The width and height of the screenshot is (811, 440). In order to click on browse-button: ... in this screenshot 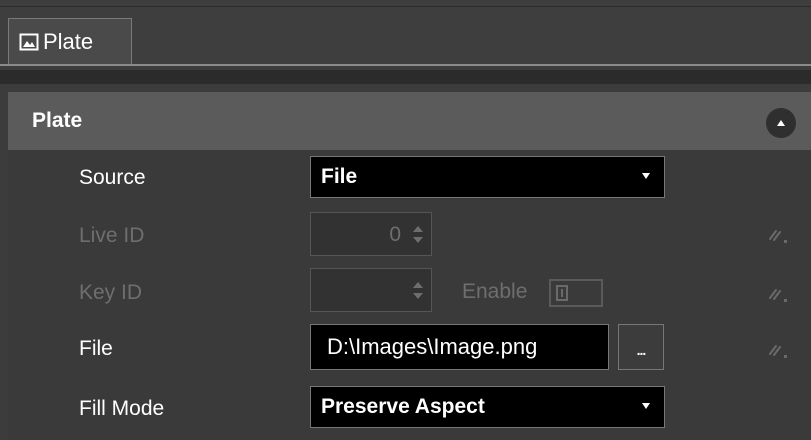, I will do `click(641, 347)`.